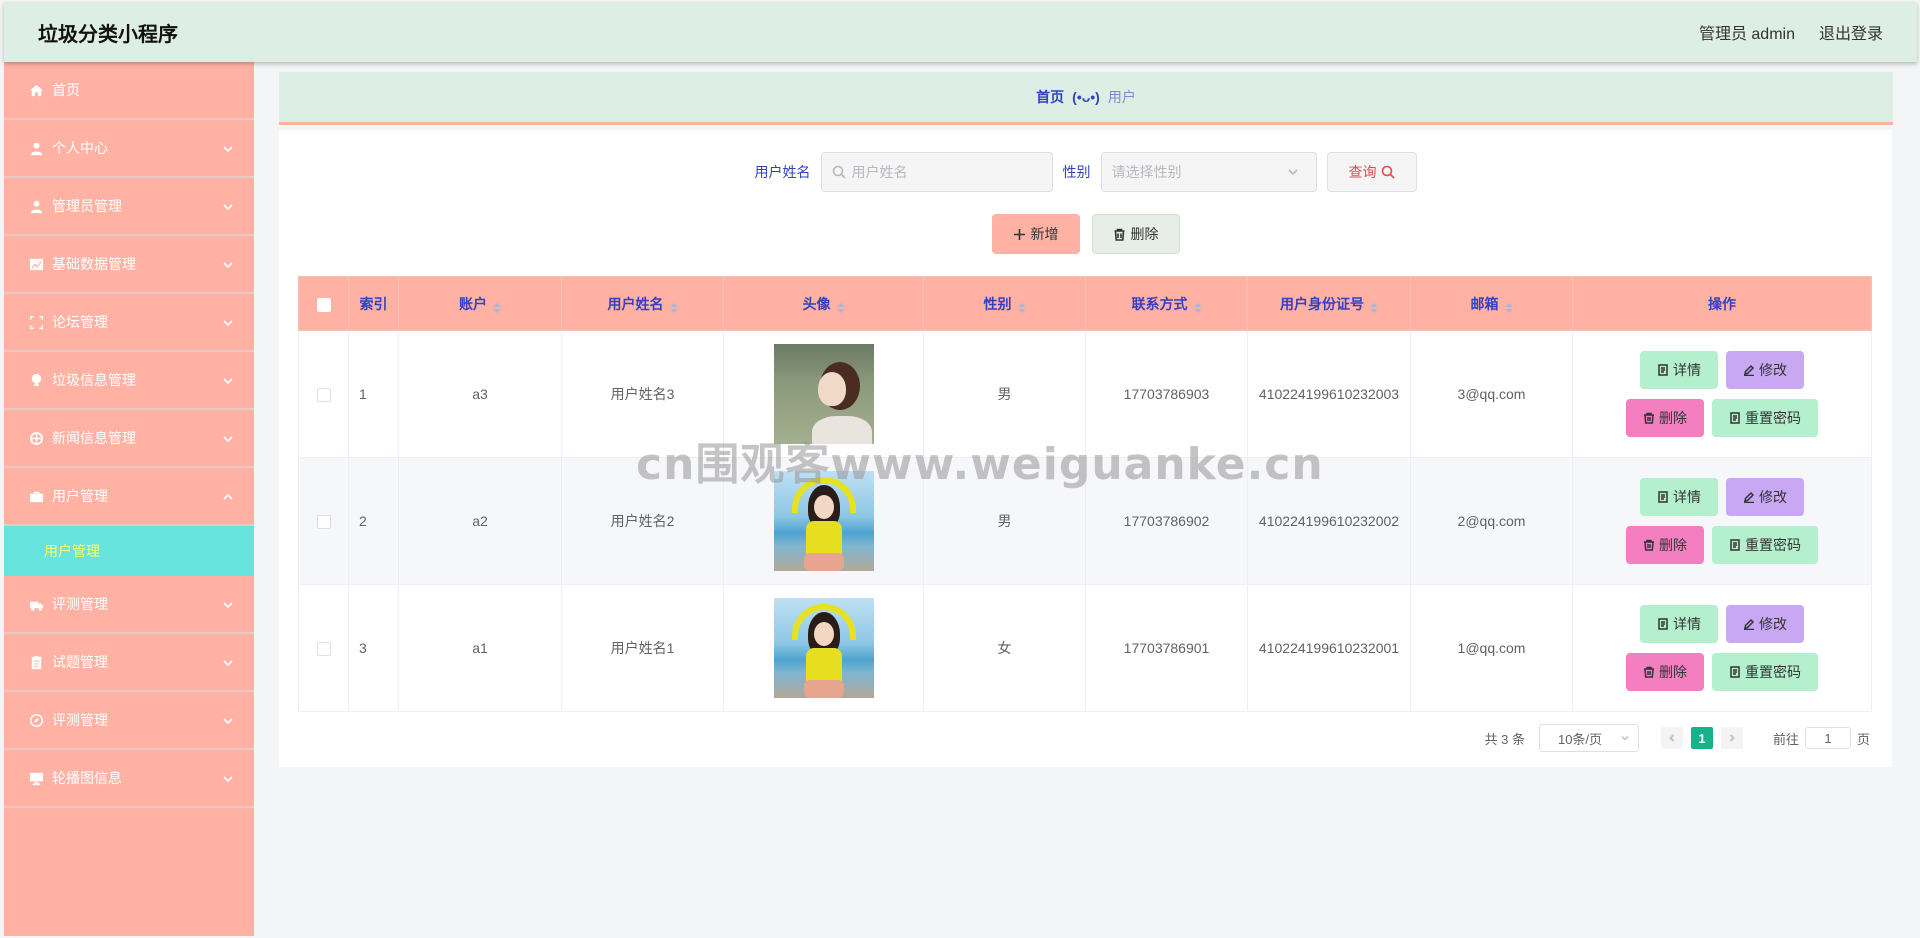  What do you see at coordinates (129, 605) in the screenshot?
I see `sidebar-item-evaluation: 评测管理` at bounding box center [129, 605].